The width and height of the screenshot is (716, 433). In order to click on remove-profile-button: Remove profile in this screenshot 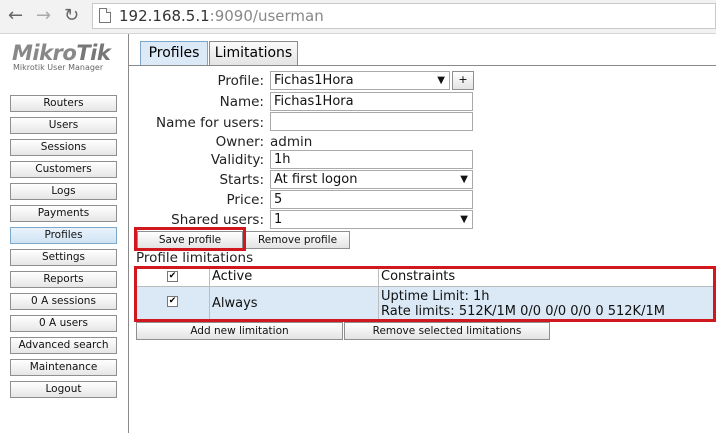, I will do `click(297, 240)`.